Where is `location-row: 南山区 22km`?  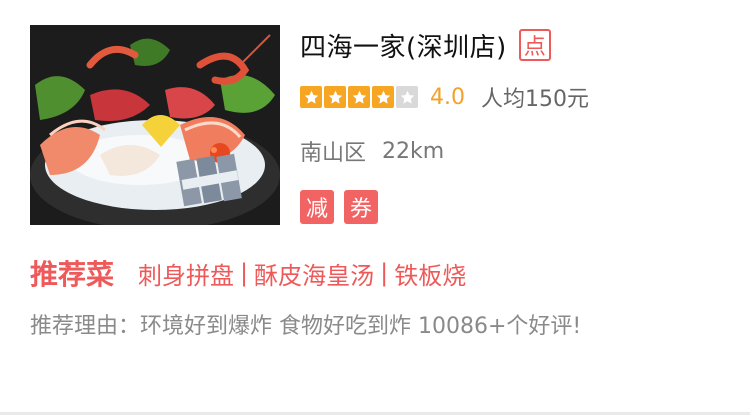 location-row: 南山区 22km is located at coordinates (372, 151).